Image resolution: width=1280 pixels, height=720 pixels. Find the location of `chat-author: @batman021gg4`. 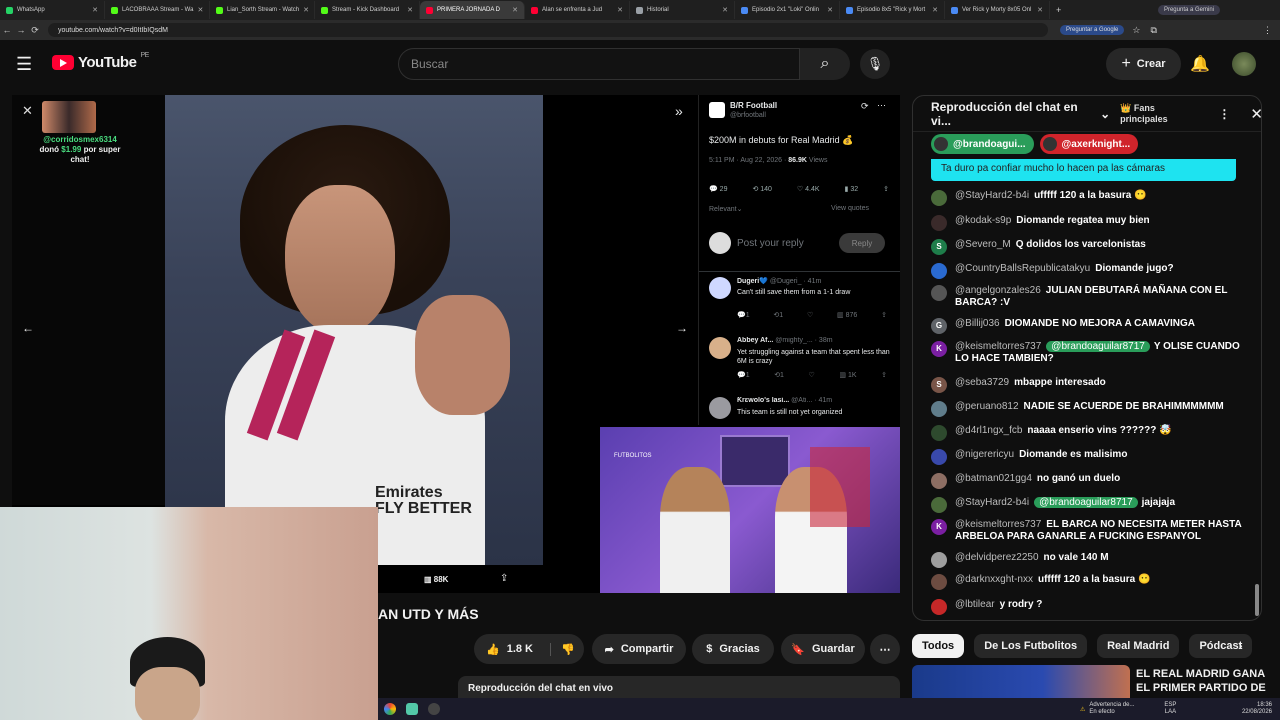

chat-author: @batman021gg4 is located at coordinates (993, 478).